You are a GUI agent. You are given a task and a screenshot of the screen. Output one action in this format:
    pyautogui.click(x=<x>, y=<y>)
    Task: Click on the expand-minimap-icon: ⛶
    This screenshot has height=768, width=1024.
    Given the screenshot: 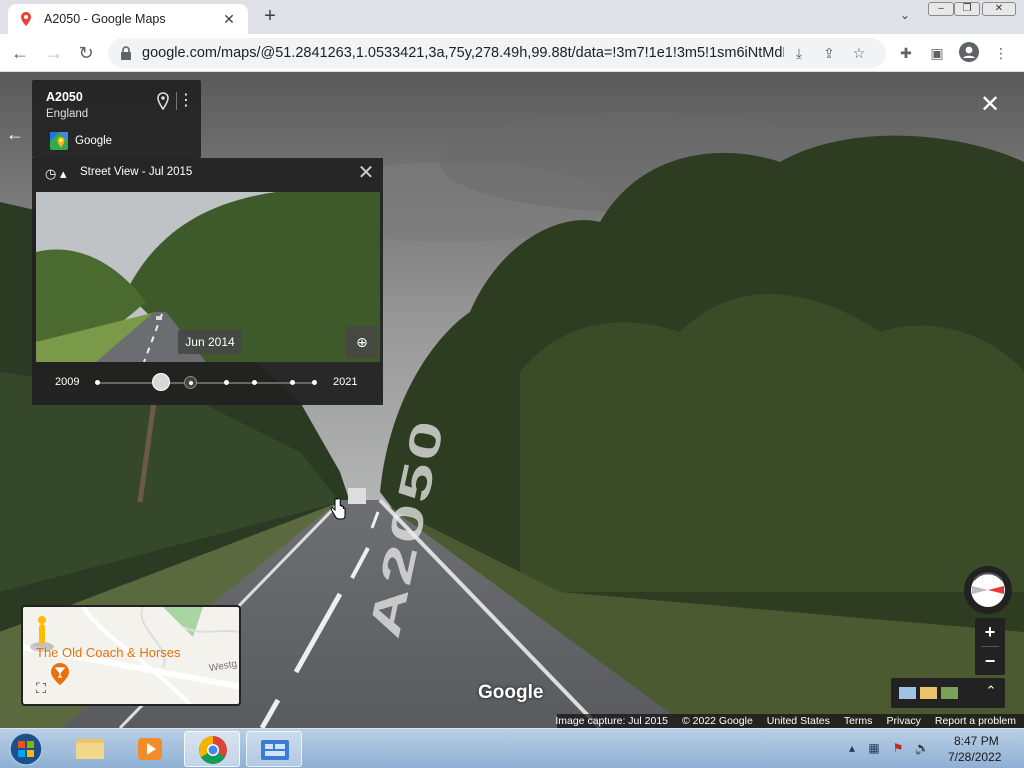 What is the action you would take?
    pyautogui.click(x=41, y=690)
    